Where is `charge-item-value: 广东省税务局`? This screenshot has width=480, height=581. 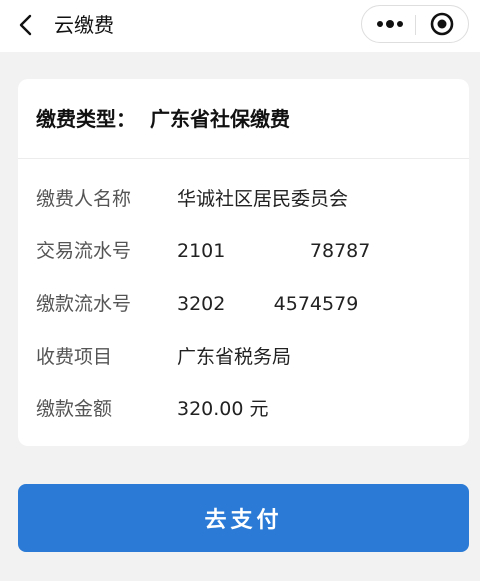 charge-item-value: 广东省税务局 is located at coordinates (234, 357).